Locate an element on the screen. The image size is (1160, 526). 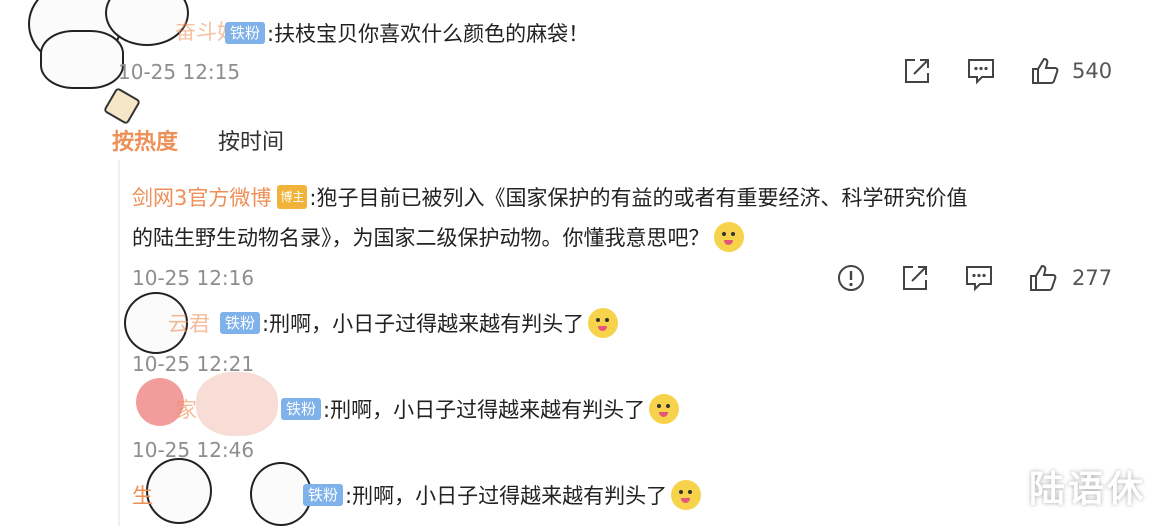
report-icon is located at coordinates (851, 278).